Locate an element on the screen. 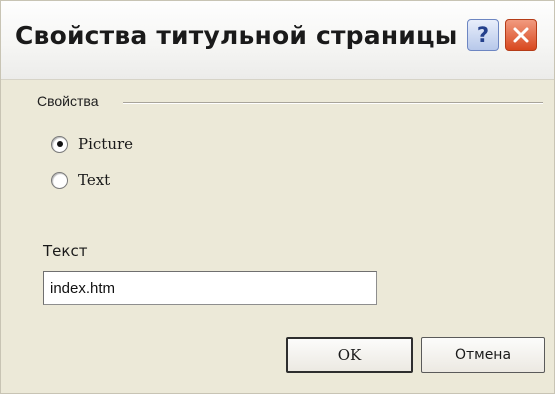 The height and width of the screenshot is (394, 555). close-icon is located at coordinates (521, 35).